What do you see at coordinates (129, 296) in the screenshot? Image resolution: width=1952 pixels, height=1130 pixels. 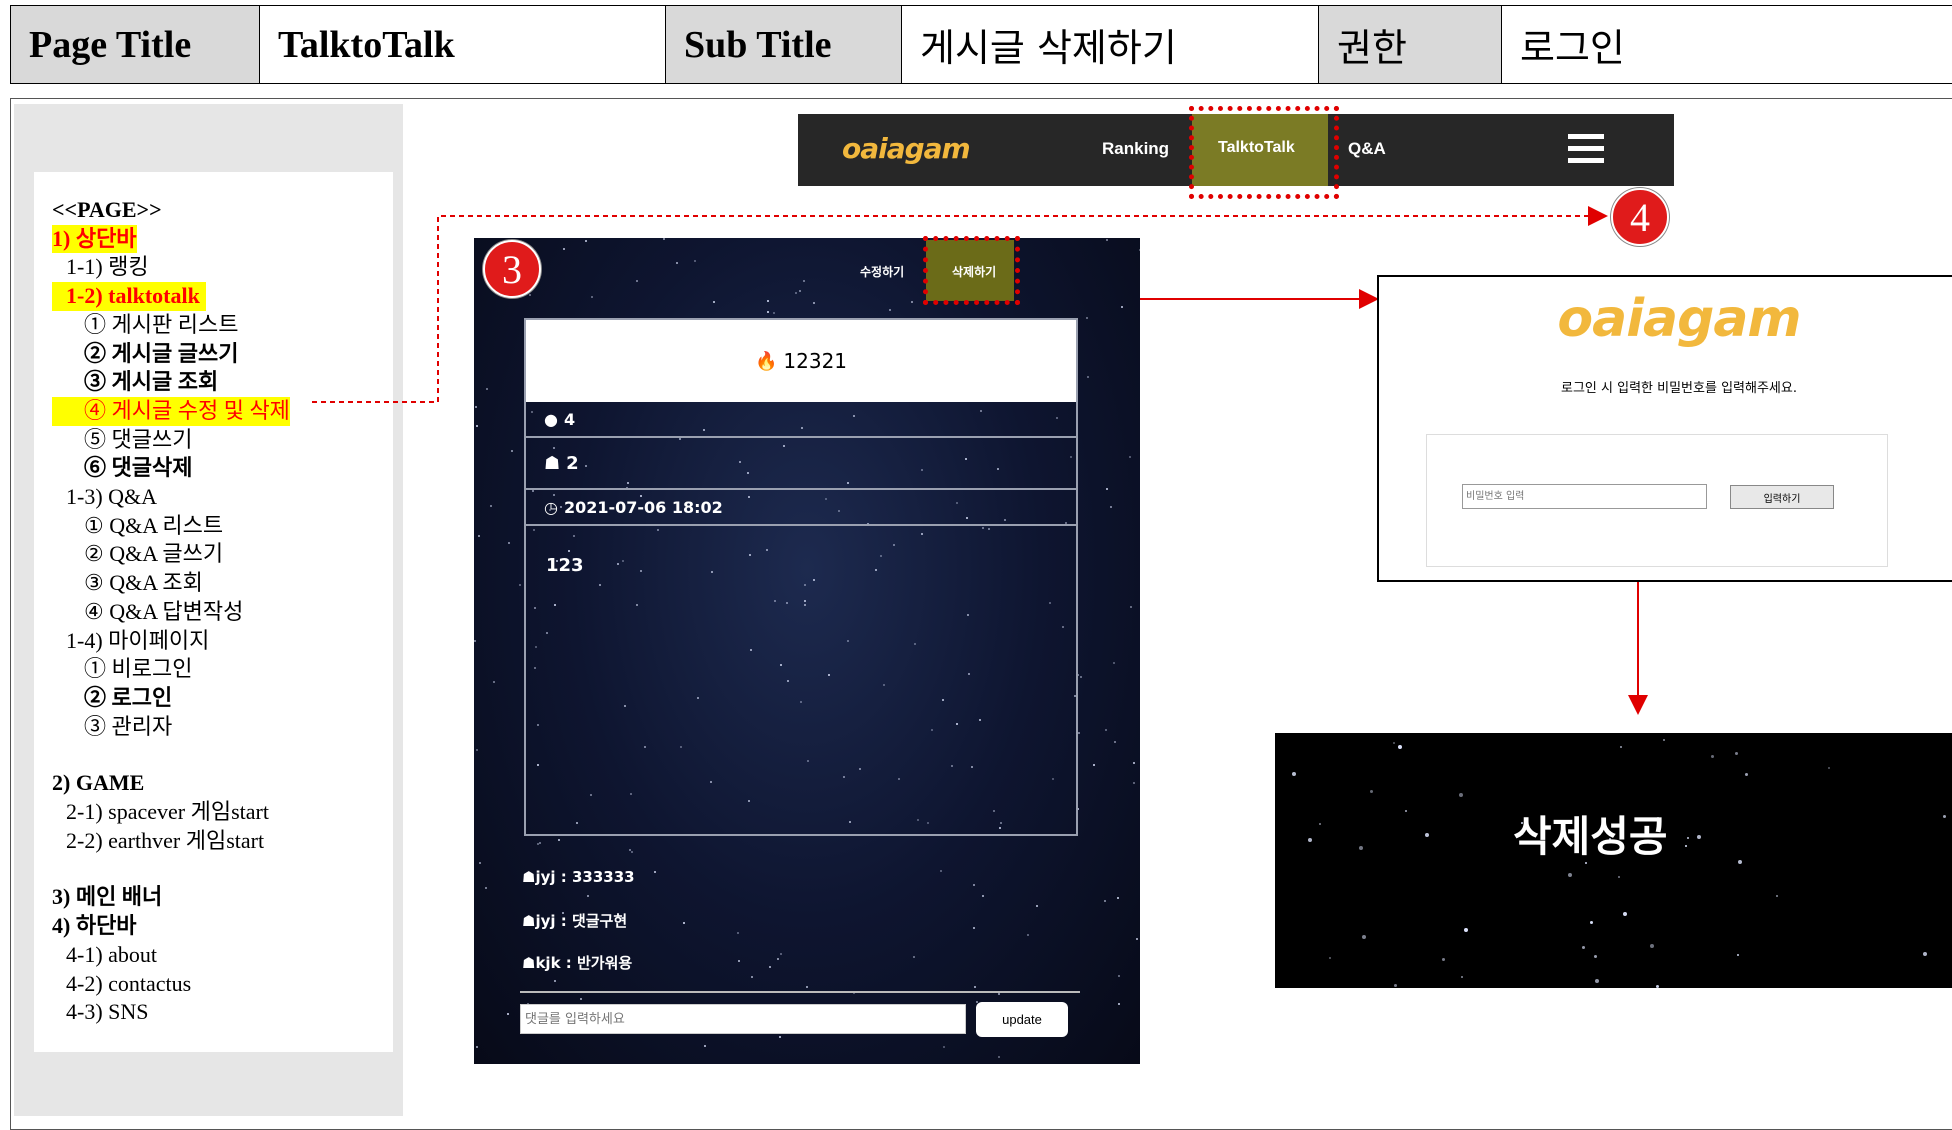 I see `menu-item-talktotalk: 1-2) talktotalk` at bounding box center [129, 296].